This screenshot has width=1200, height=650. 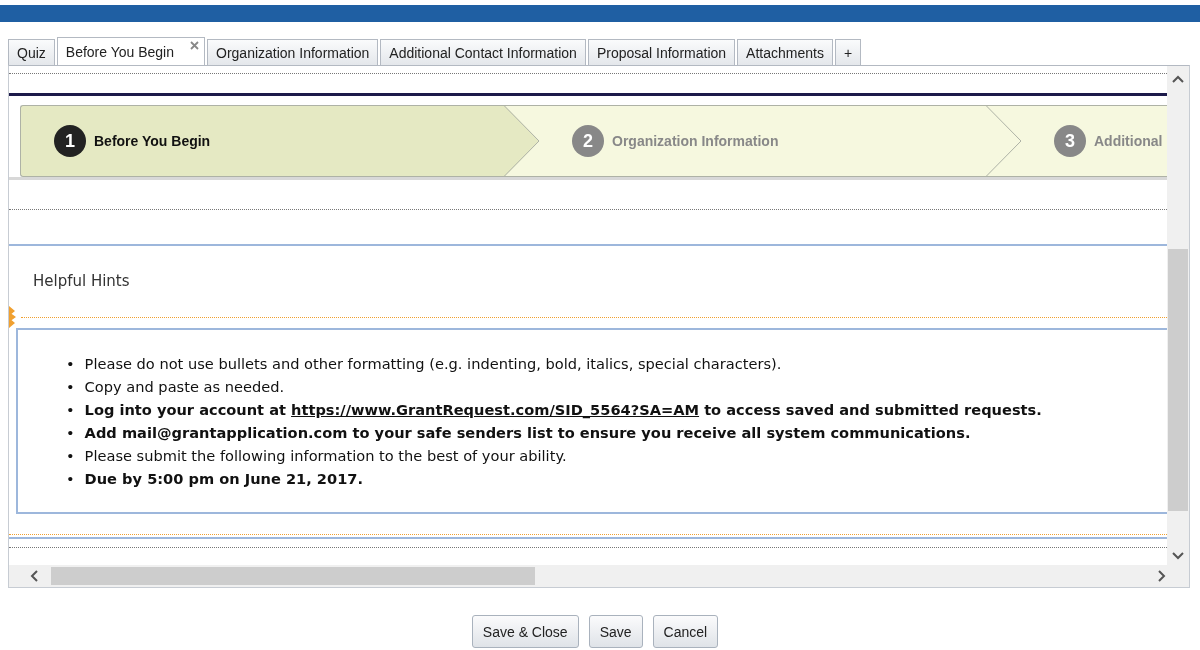 What do you see at coordinates (130, 51) in the screenshot?
I see `tab: Before You Begin` at bounding box center [130, 51].